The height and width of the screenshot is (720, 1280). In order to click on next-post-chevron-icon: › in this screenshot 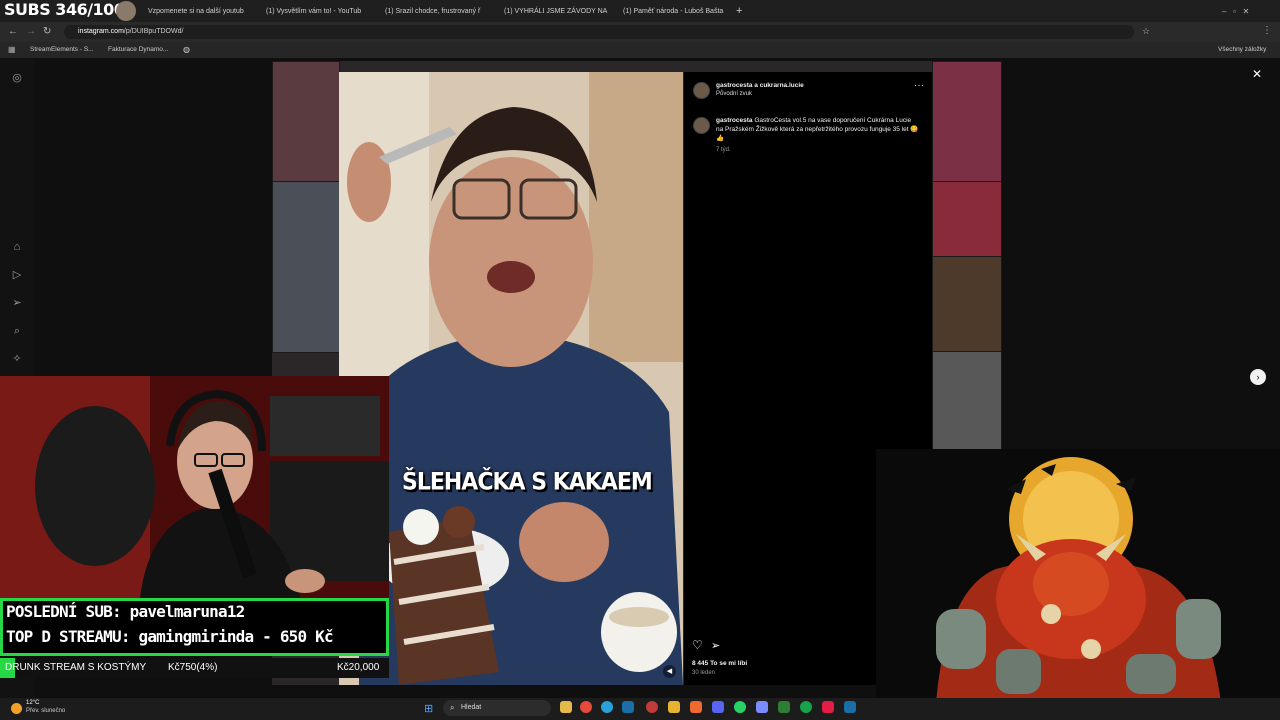, I will do `click(1258, 377)`.